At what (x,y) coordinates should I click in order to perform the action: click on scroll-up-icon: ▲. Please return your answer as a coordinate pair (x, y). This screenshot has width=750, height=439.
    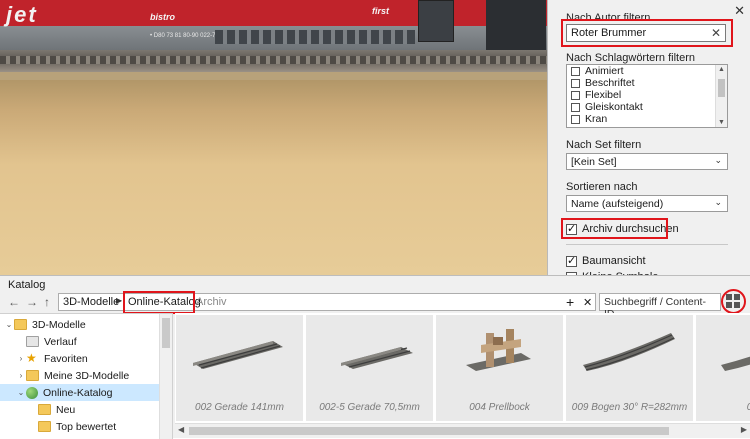
    Looking at the image, I should click on (721, 69).